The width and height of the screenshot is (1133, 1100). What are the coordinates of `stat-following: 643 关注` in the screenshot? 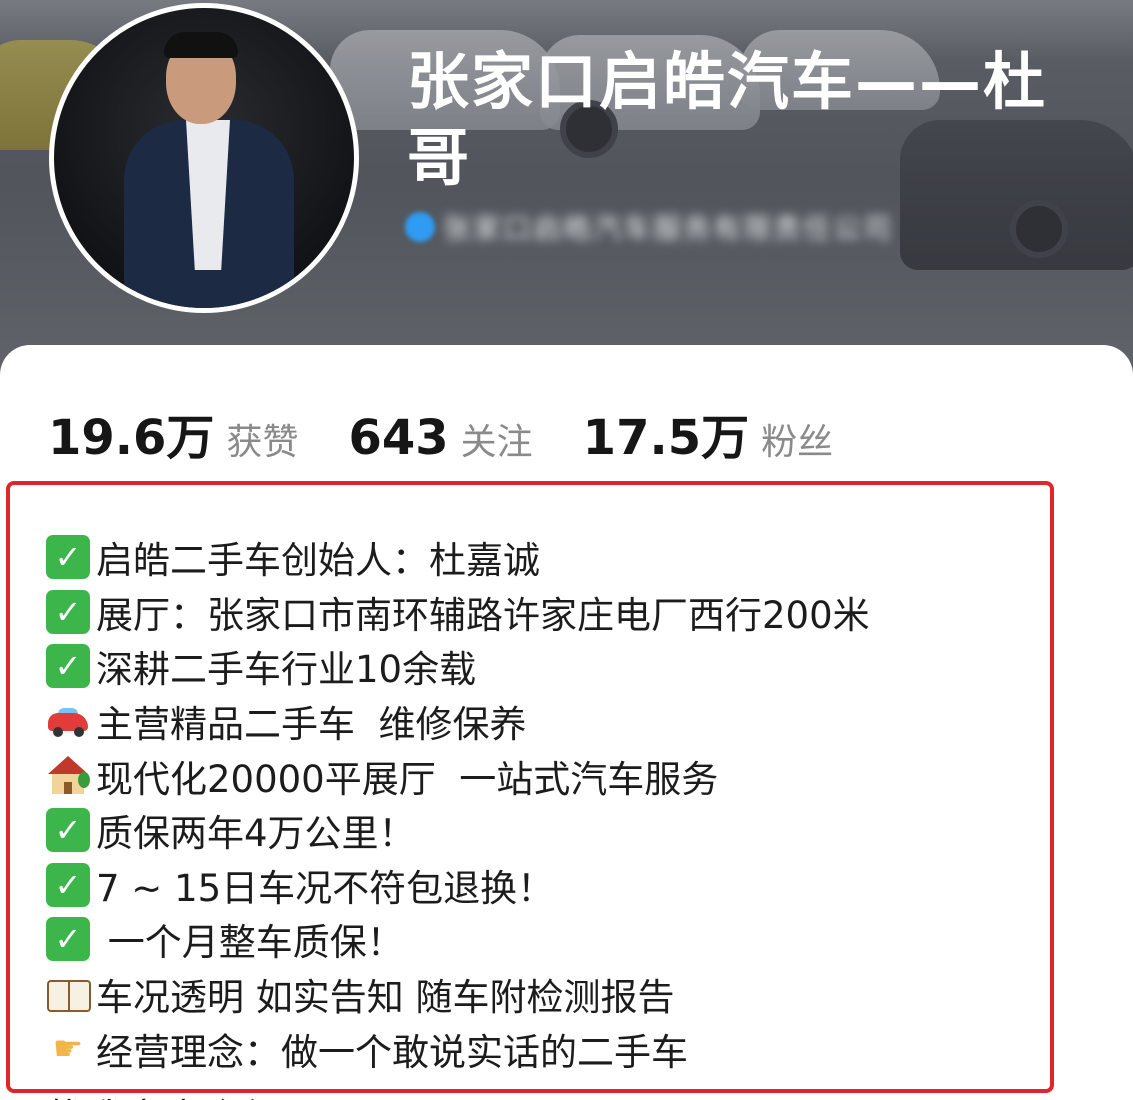 It's located at (440, 438).